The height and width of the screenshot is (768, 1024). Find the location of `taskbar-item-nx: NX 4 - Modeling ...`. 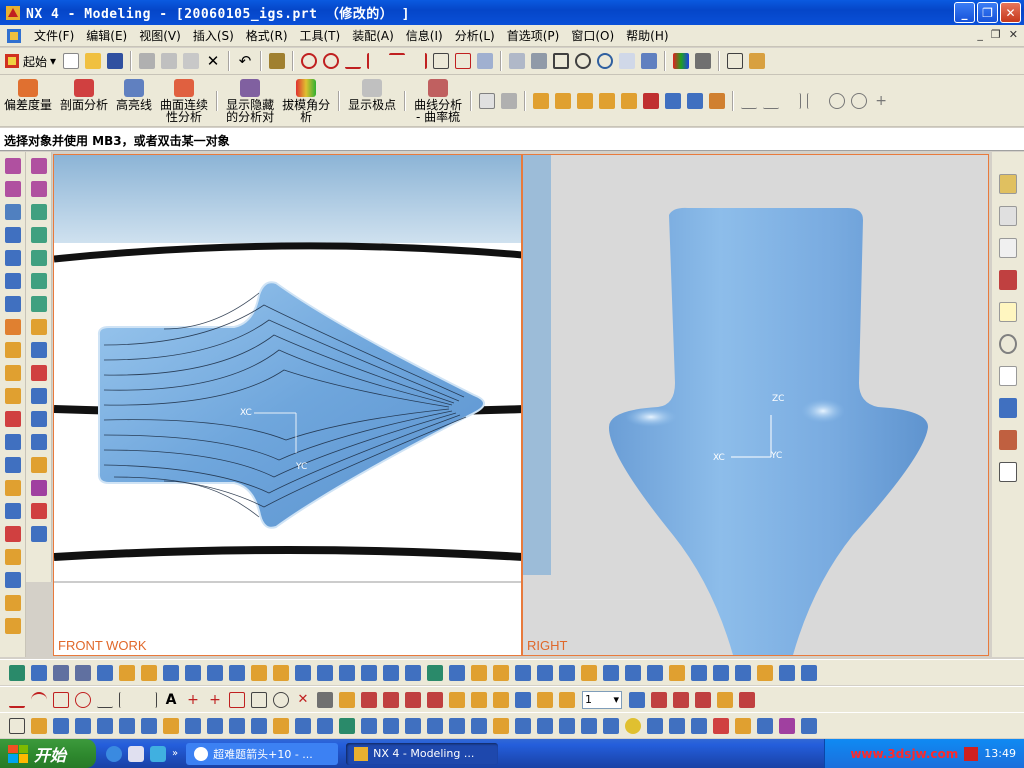

taskbar-item-nx: NX 4 - Modeling ... is located at coordinates (422, 753).